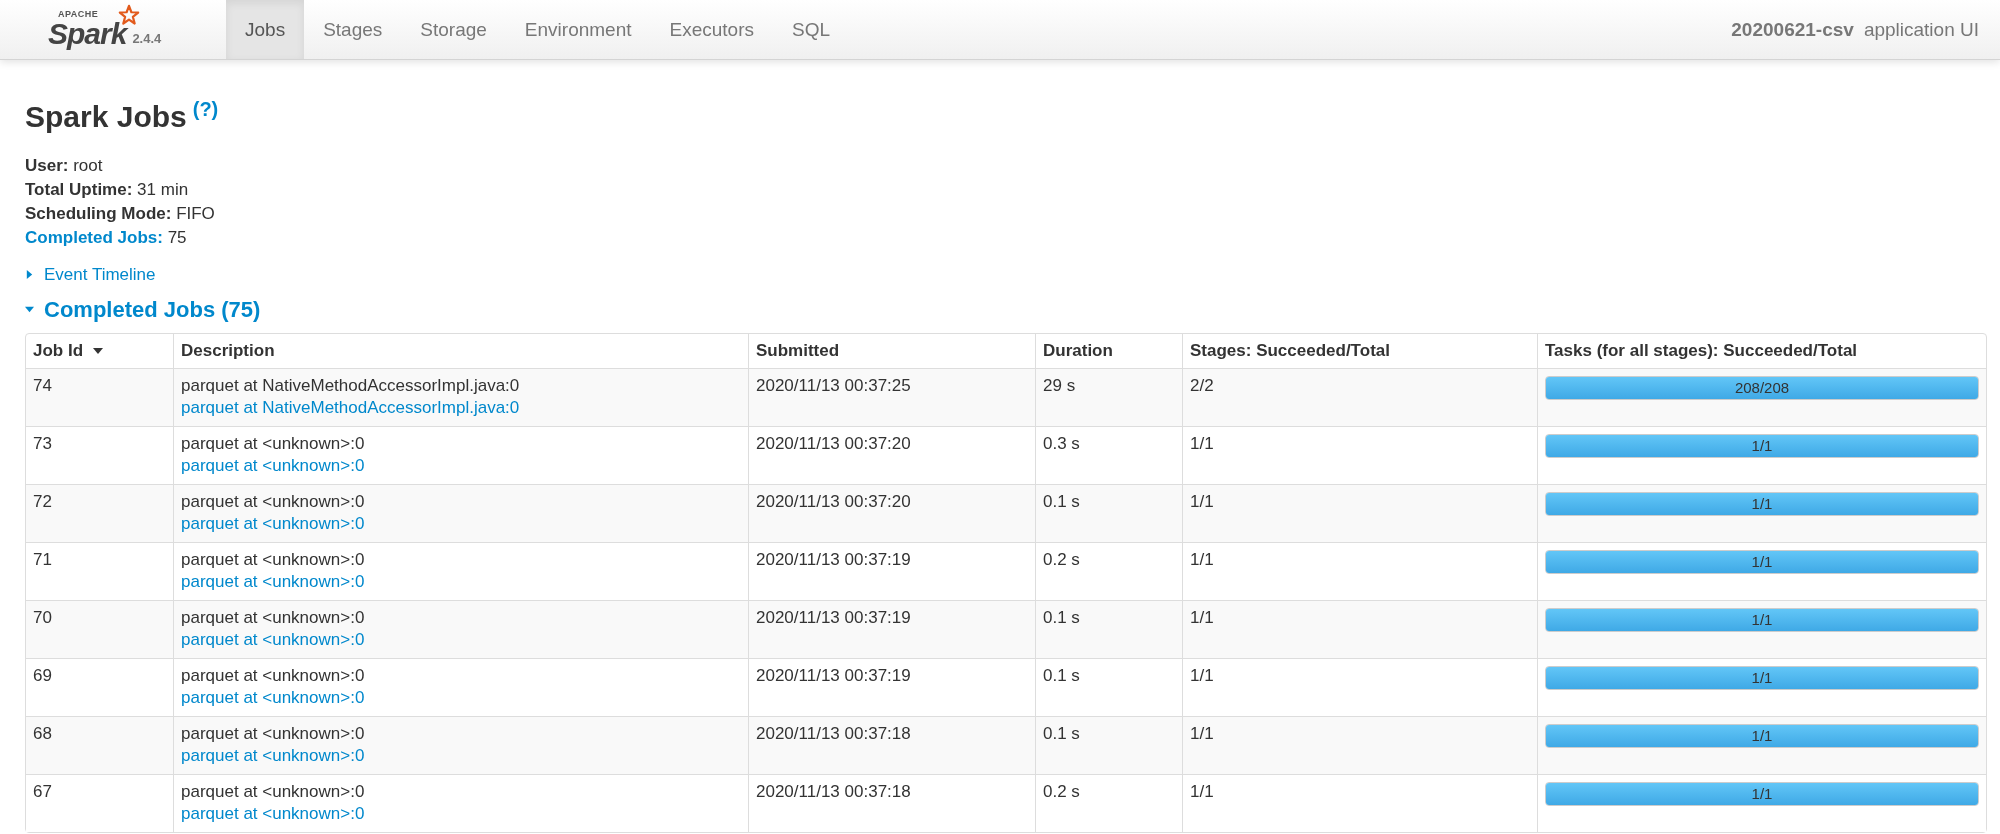 The height and width of the screenshot is (834, 2000). What do you see at coordinates (1062, 443) in the screenshot?
I see `table-cell-text: 0.3 s` at bounding box center [1062, 443].